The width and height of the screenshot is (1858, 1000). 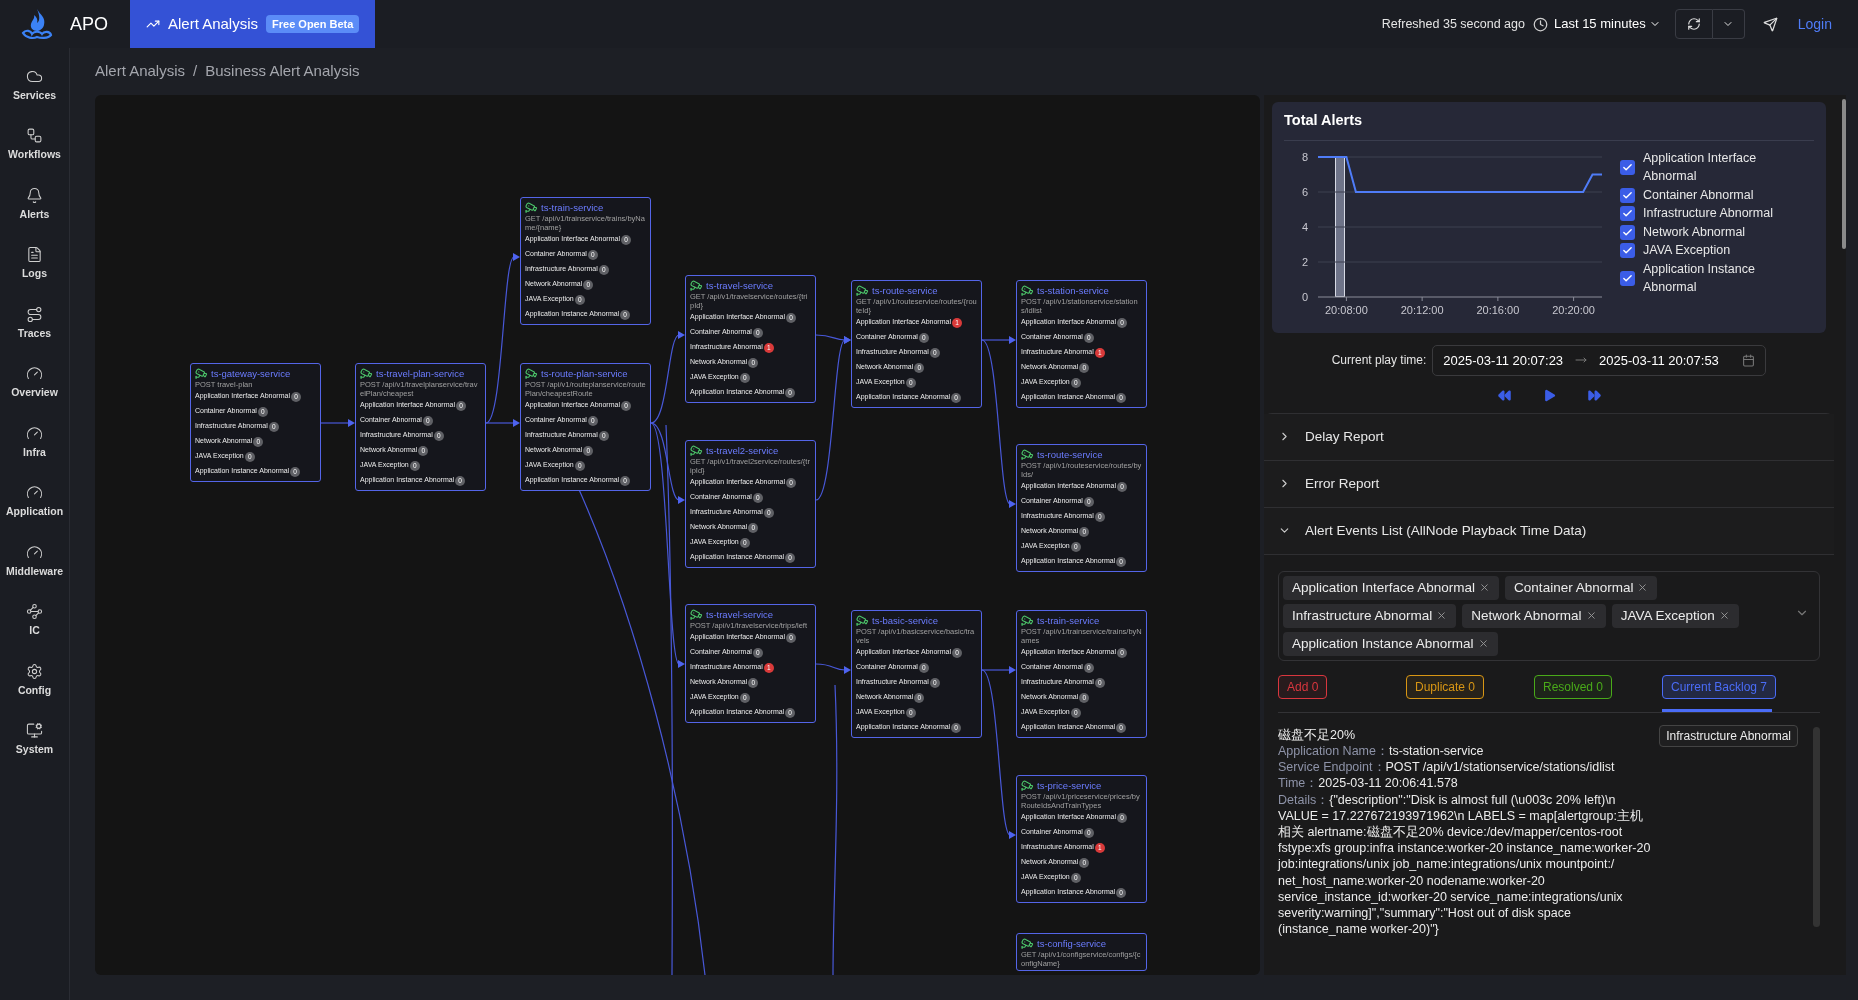 I want to click on beta-badge: Free Open Beta, so click(x=313, y=24).